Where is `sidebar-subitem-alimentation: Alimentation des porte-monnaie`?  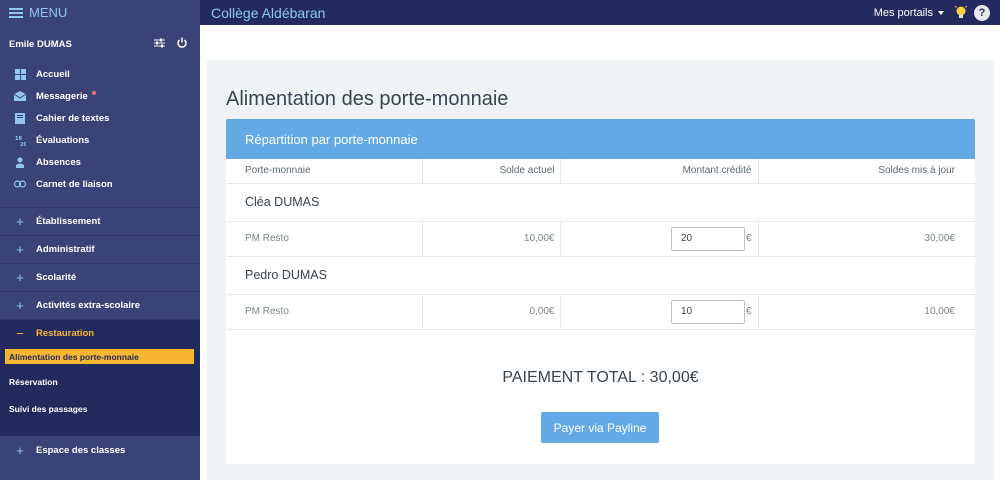 sidebar-subitem-alimentation: Alimentation des porte-monnaie is located at coordinates (99, 356).